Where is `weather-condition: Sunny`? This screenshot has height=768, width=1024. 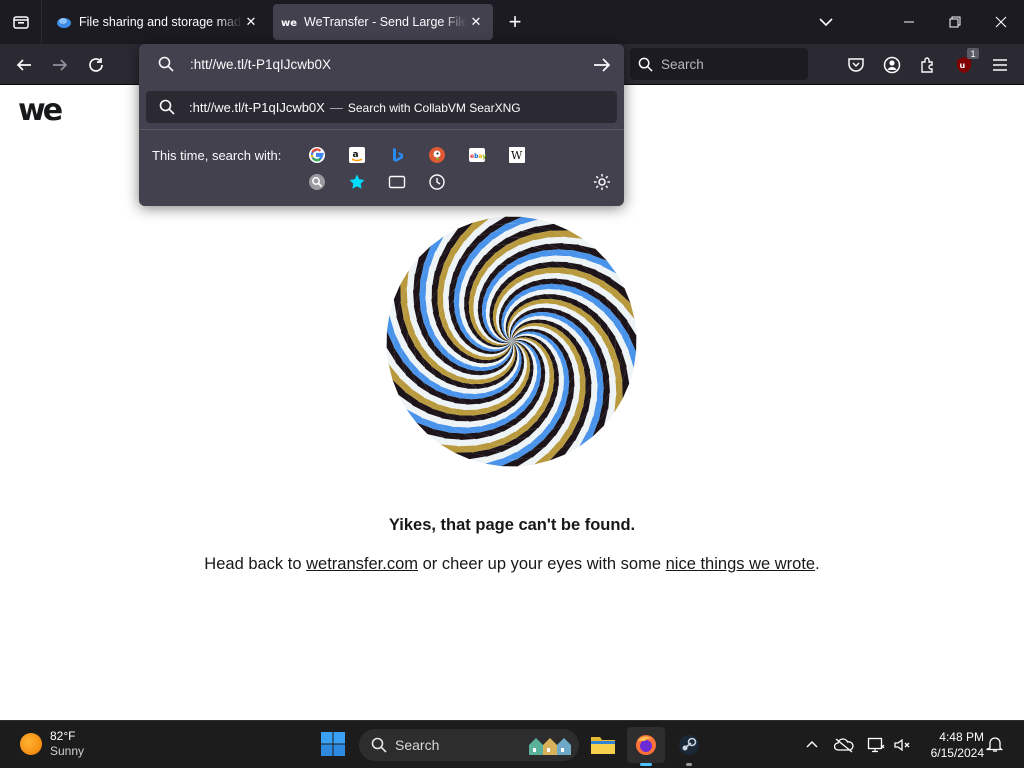 weather-condition: Sunny is located at coordinates (67, 751).